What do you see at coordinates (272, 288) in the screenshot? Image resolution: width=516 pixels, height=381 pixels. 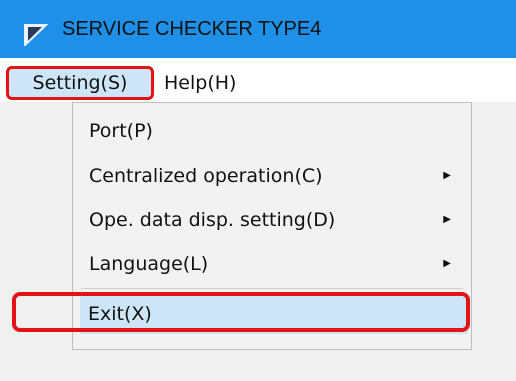 I see `menu-separator` at bounding box center [272, 288].